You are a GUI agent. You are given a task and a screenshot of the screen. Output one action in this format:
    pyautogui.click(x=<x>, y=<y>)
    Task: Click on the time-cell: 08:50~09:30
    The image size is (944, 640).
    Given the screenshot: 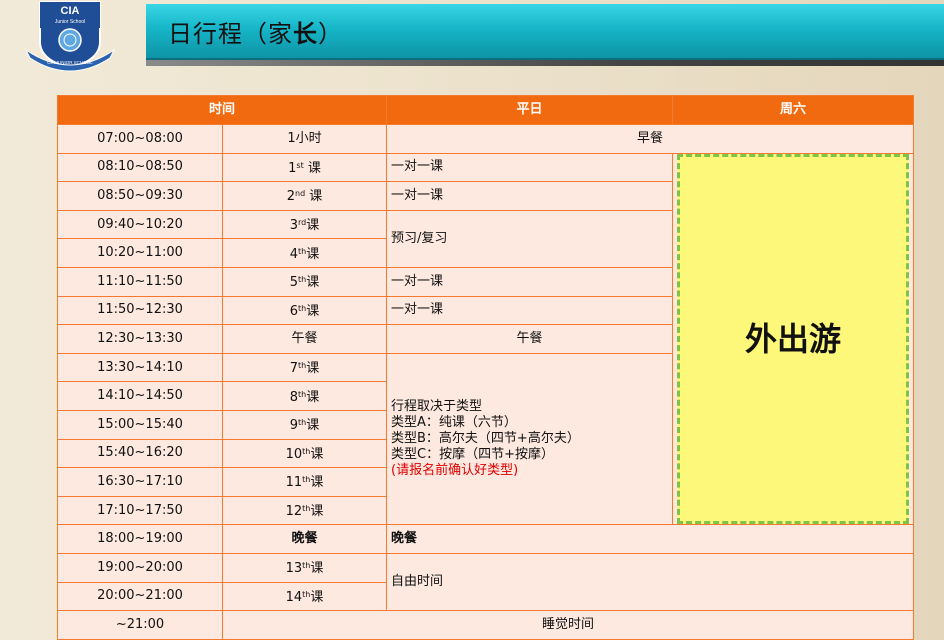 What is the action you would take?
    pyautogui.click(x=140, y=196)
    